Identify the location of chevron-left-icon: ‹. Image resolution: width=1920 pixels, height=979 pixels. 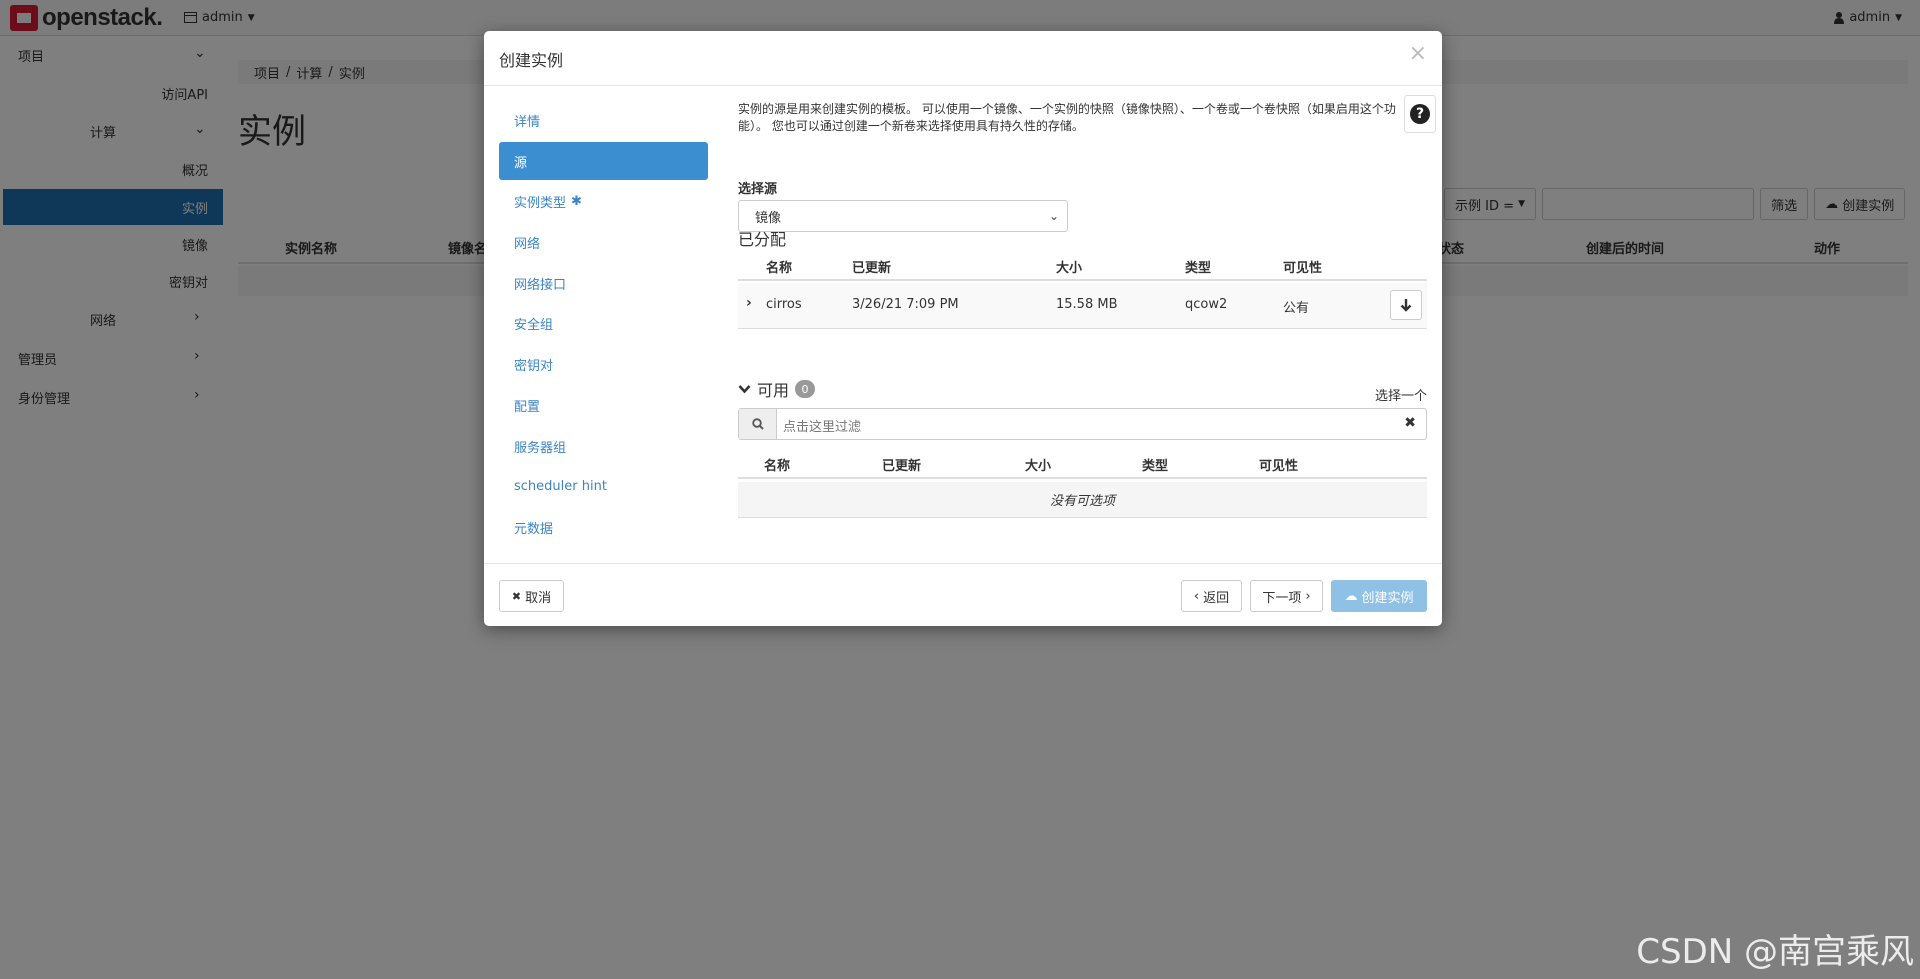
(1196, 596).